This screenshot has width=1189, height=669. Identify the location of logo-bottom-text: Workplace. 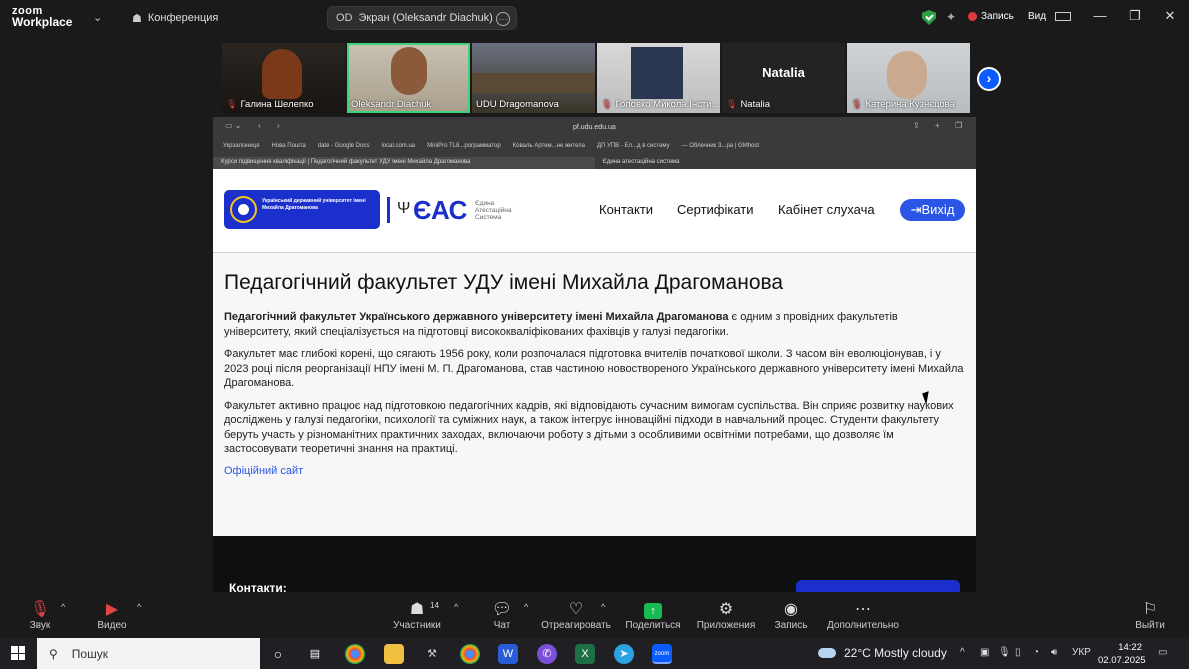
(42, 22).